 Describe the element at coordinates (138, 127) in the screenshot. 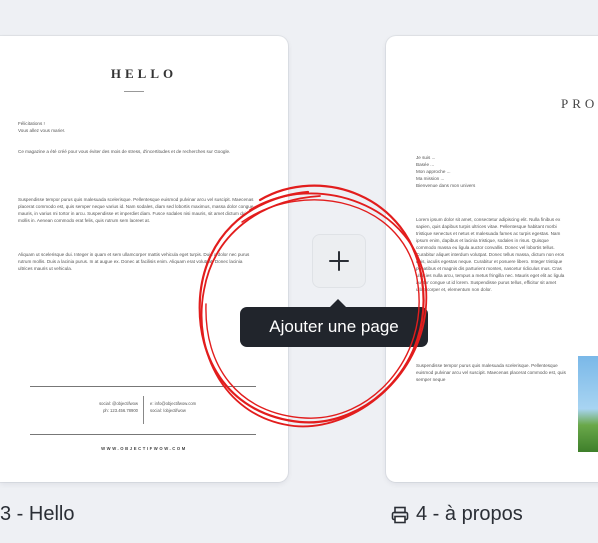

I see `greeting-text: Félicitations ! Vous allez vous marier.` at that location.